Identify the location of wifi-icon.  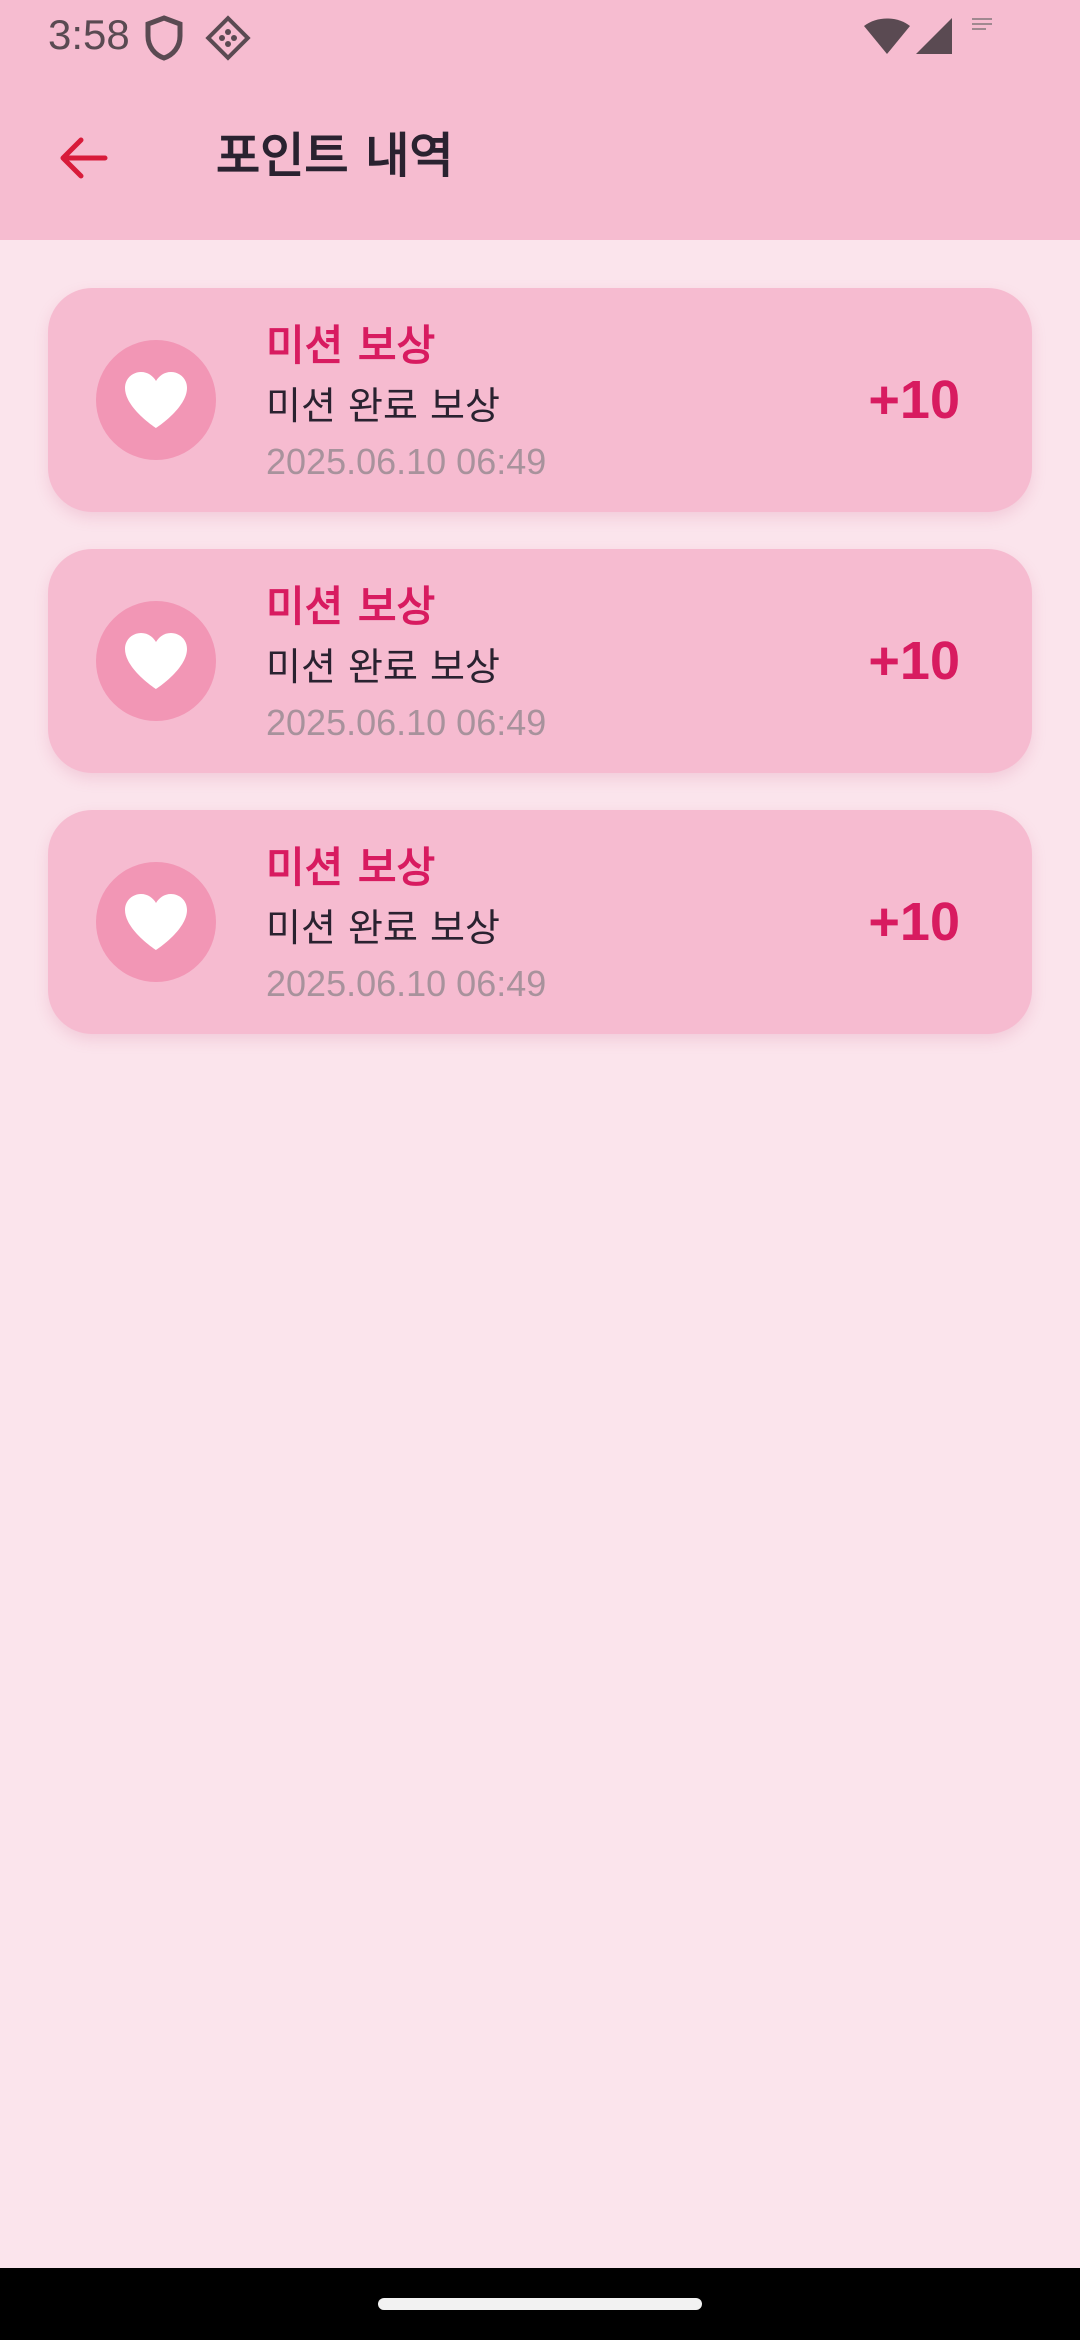
(887, 38).